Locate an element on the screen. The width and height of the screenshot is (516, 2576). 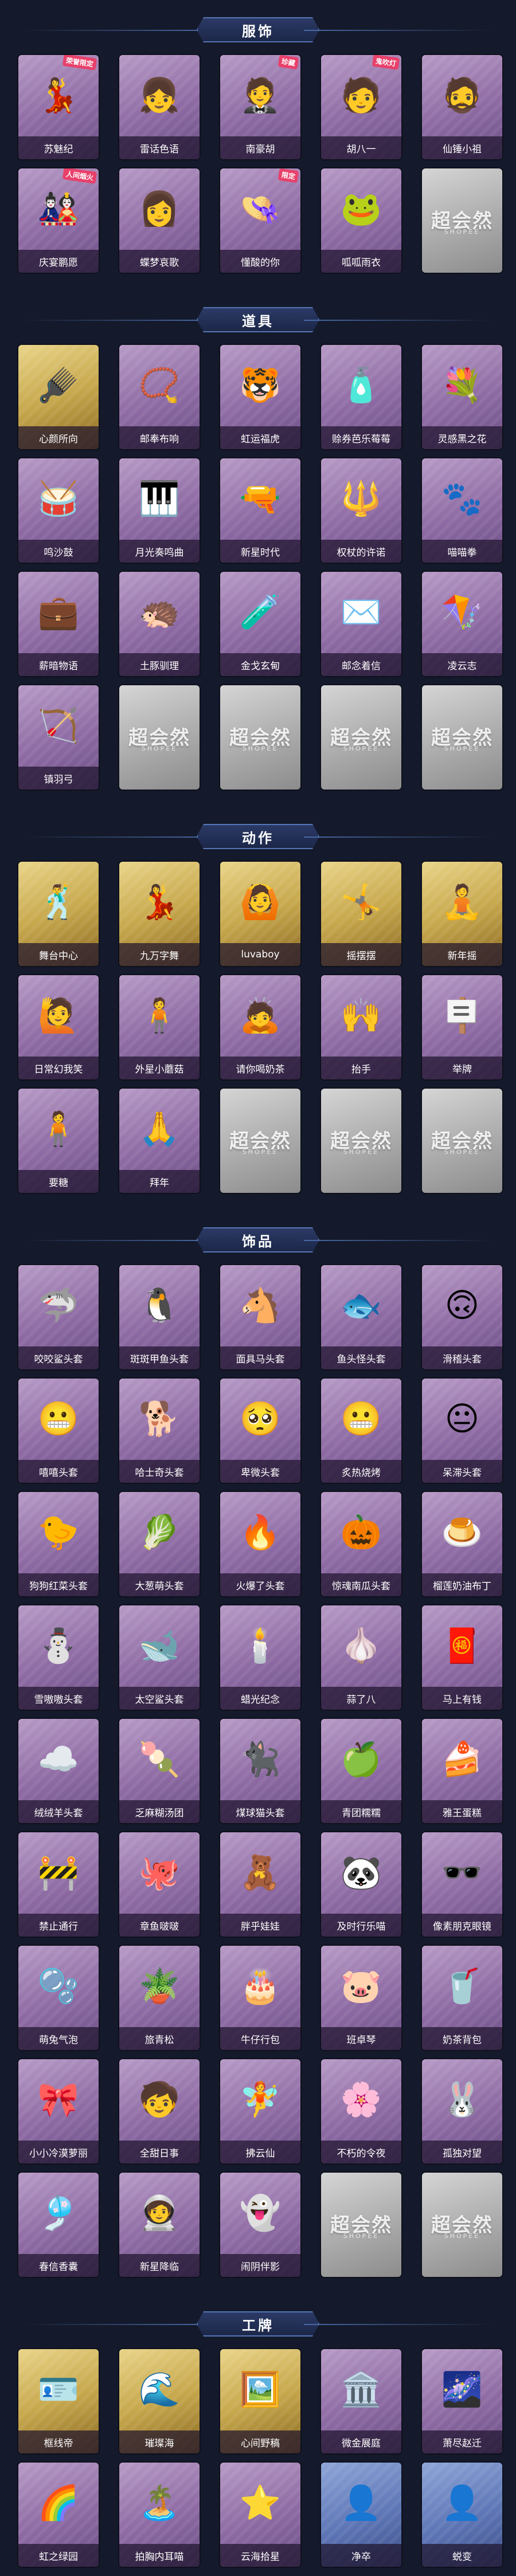
item-card: 🙏 拜年 is located at coordinates (160, 1141).